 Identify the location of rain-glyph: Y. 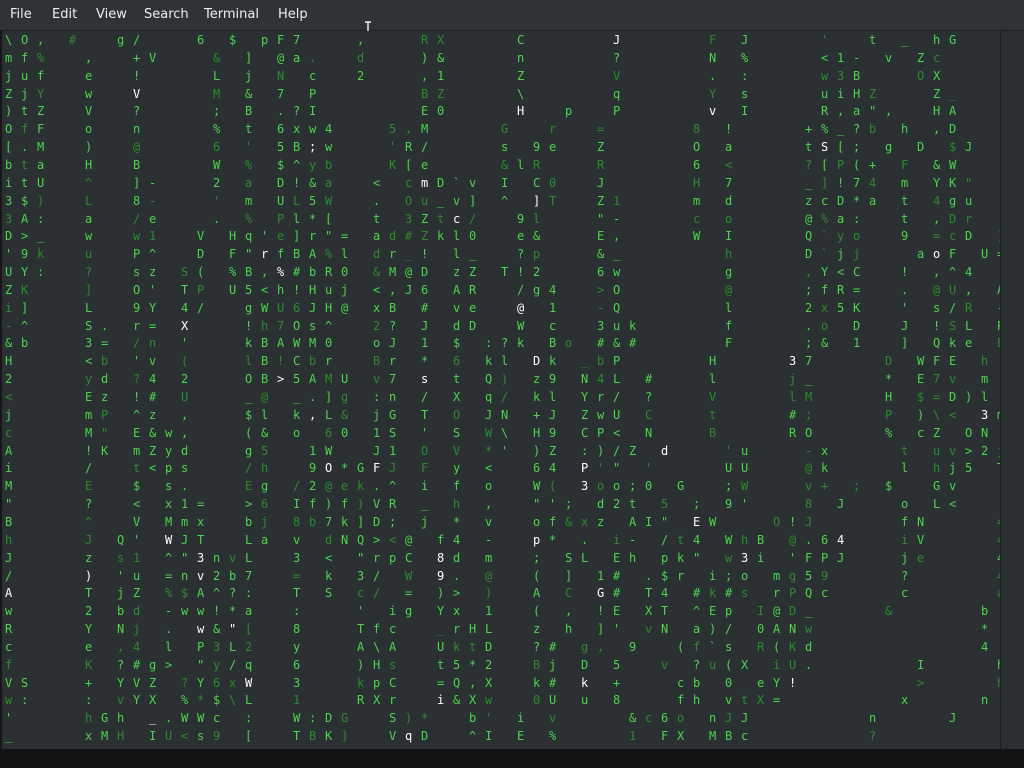
(201, 682).